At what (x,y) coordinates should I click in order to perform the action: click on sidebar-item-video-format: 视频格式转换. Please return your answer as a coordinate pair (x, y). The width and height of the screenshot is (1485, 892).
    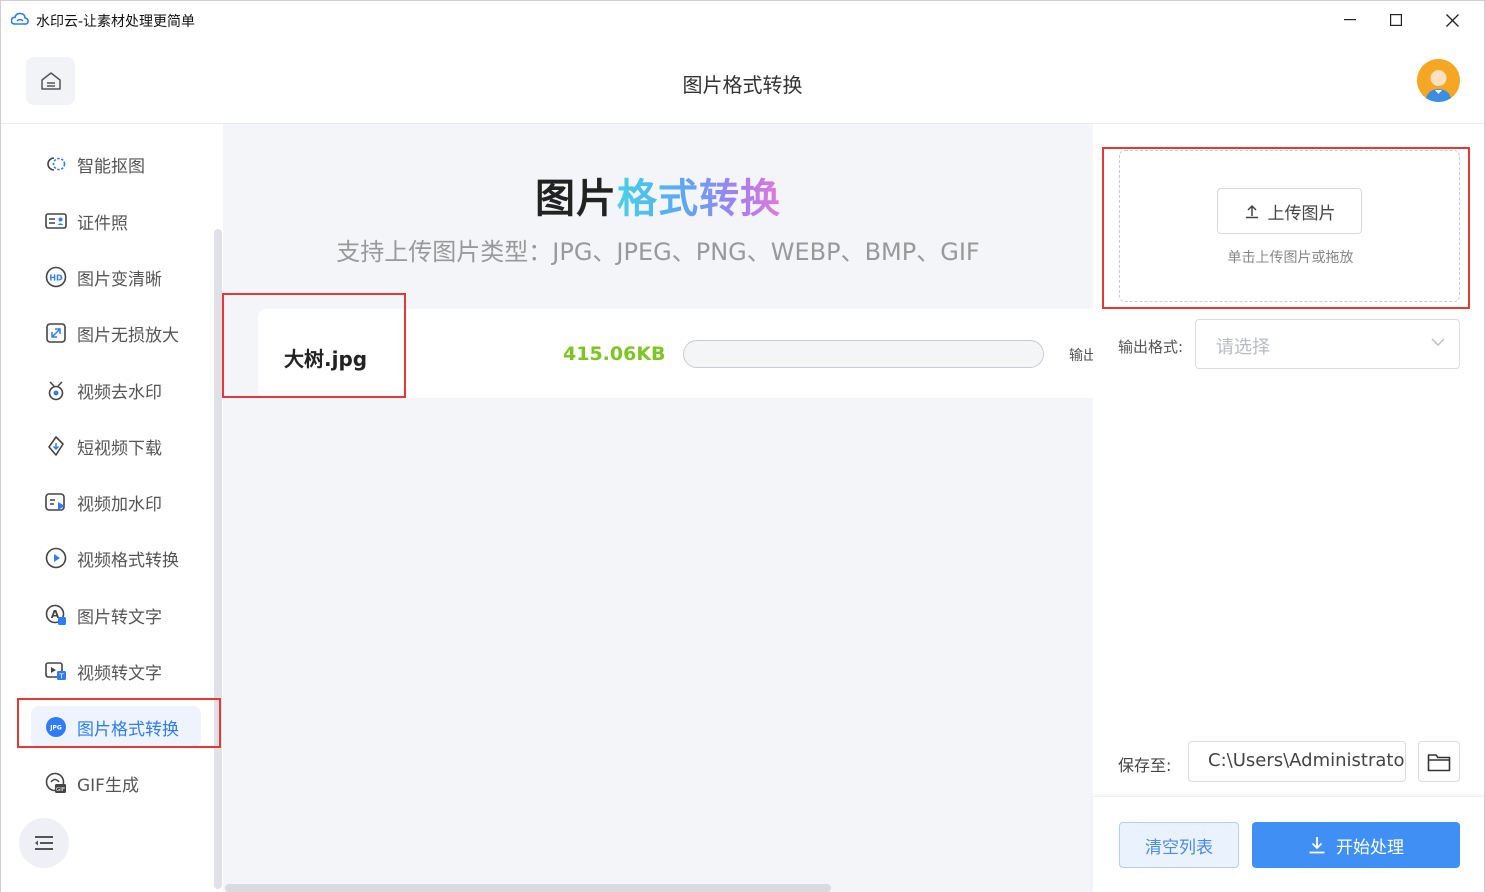
    Looking at the image, I should click on (116, 558).